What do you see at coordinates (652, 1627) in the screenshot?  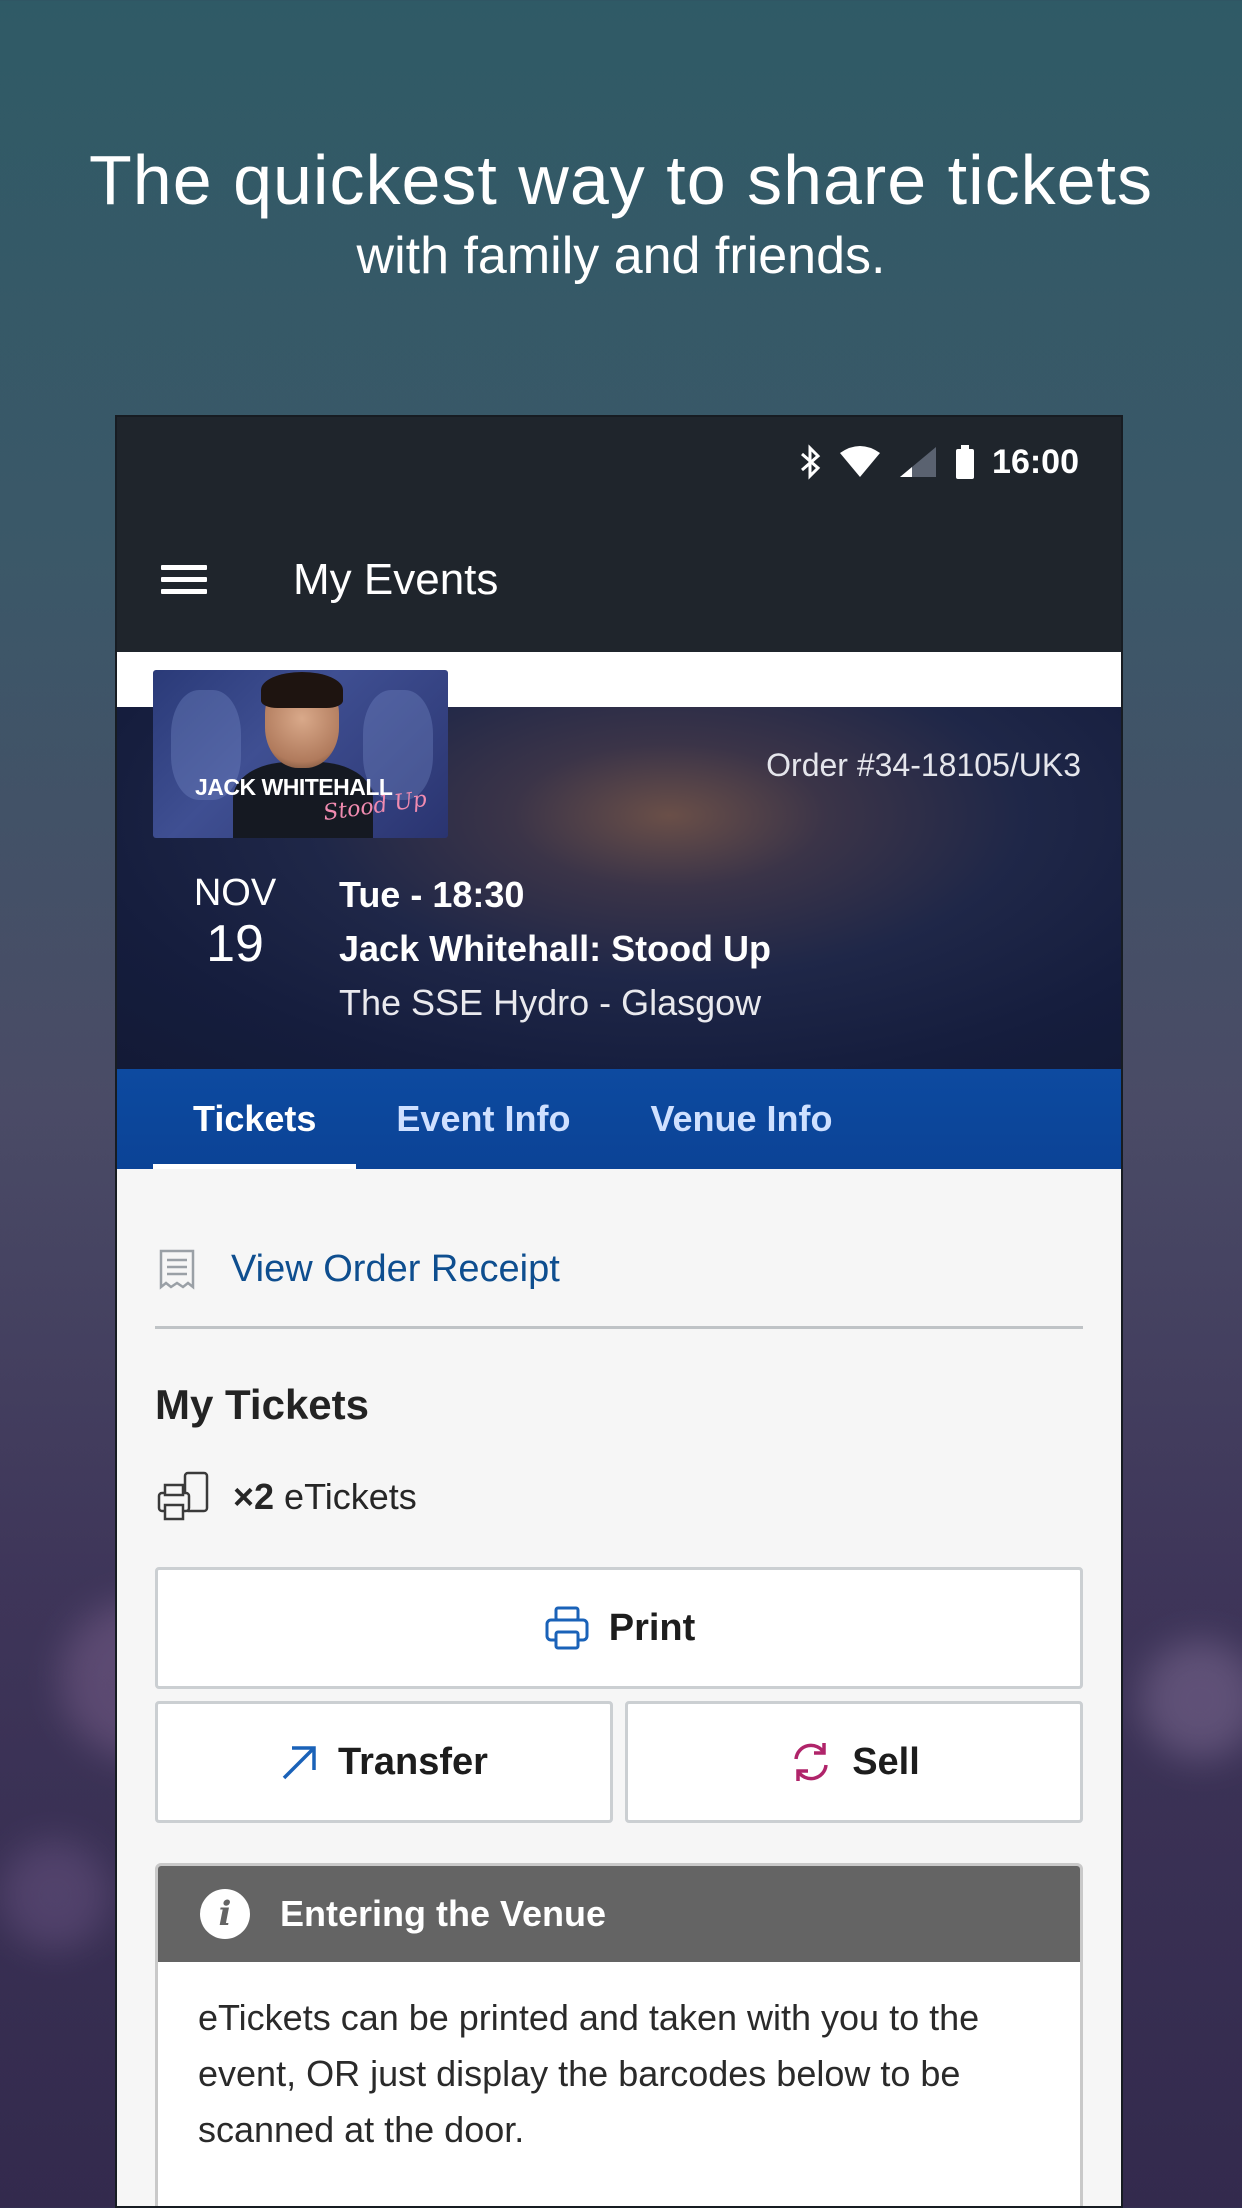 I see `print-label: Print` at bounding box center [652, 1627].